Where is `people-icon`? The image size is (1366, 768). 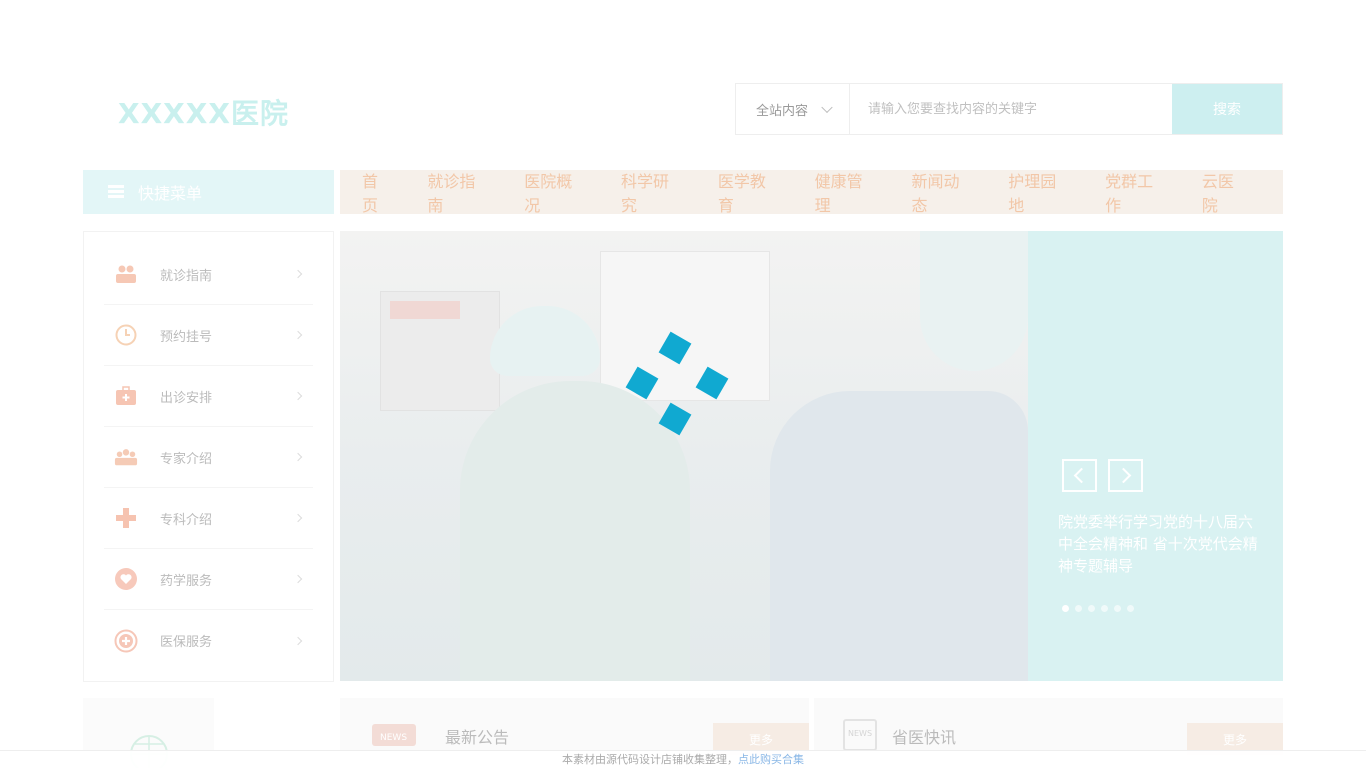 people-icon is located at coordinates (126, 274).